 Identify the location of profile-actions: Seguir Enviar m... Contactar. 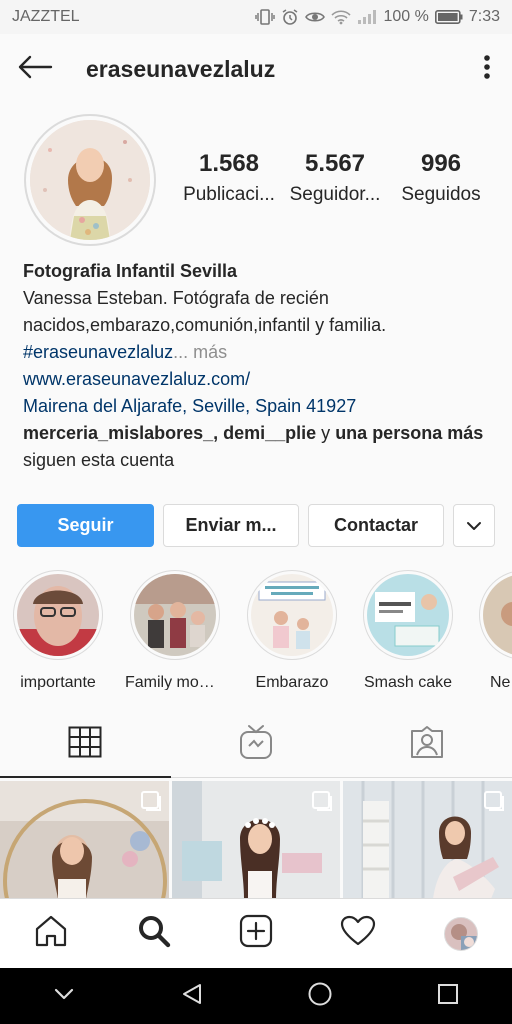
(256, 526).